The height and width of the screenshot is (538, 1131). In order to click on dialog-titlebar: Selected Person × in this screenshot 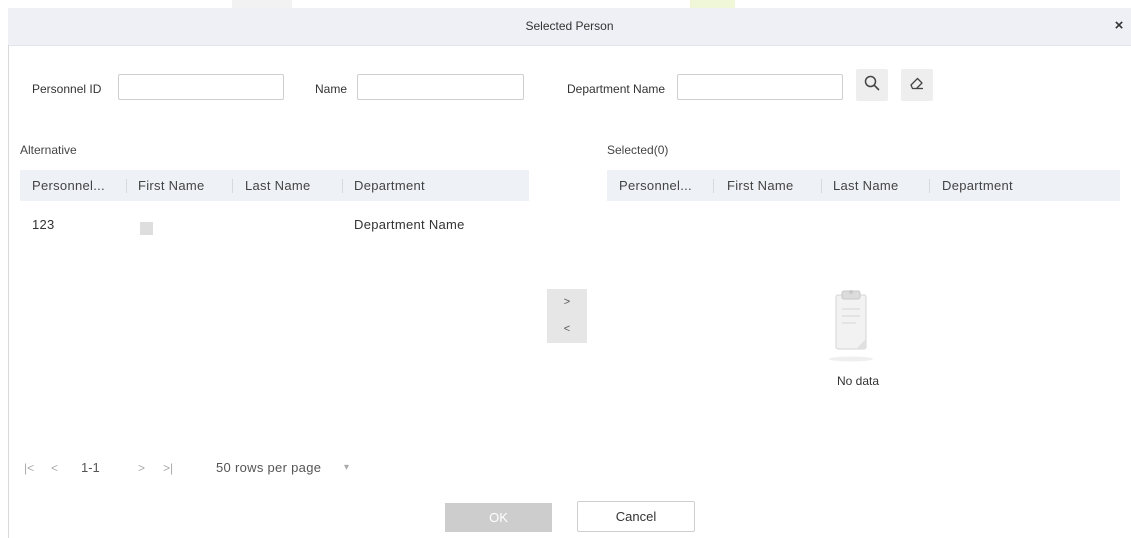, I will do `click(569, 27)`.